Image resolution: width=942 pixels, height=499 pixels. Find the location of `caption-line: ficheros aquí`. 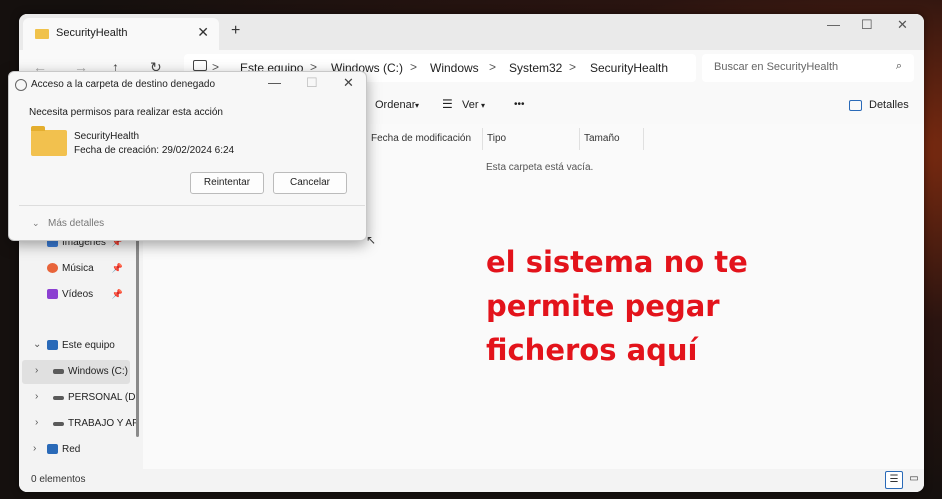

caption-line: ficheros aquí is located at coordinates (592, 350).